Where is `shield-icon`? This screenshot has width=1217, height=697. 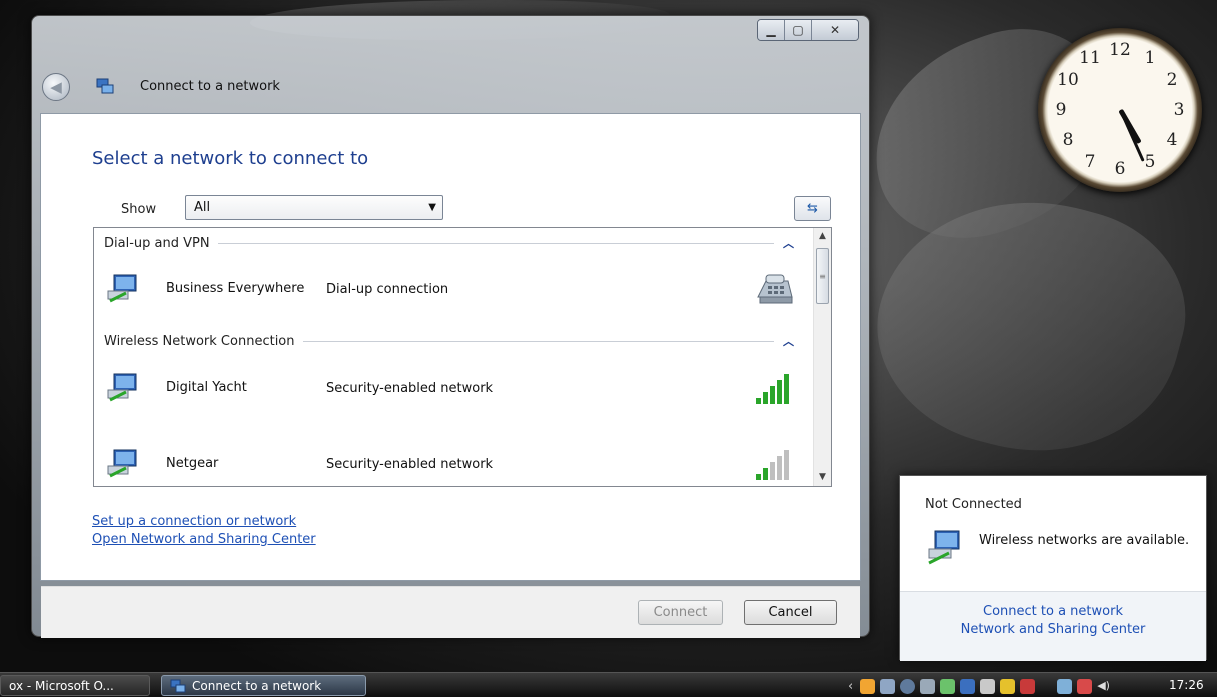 shield-icon is located at coordinates (1008, 686).